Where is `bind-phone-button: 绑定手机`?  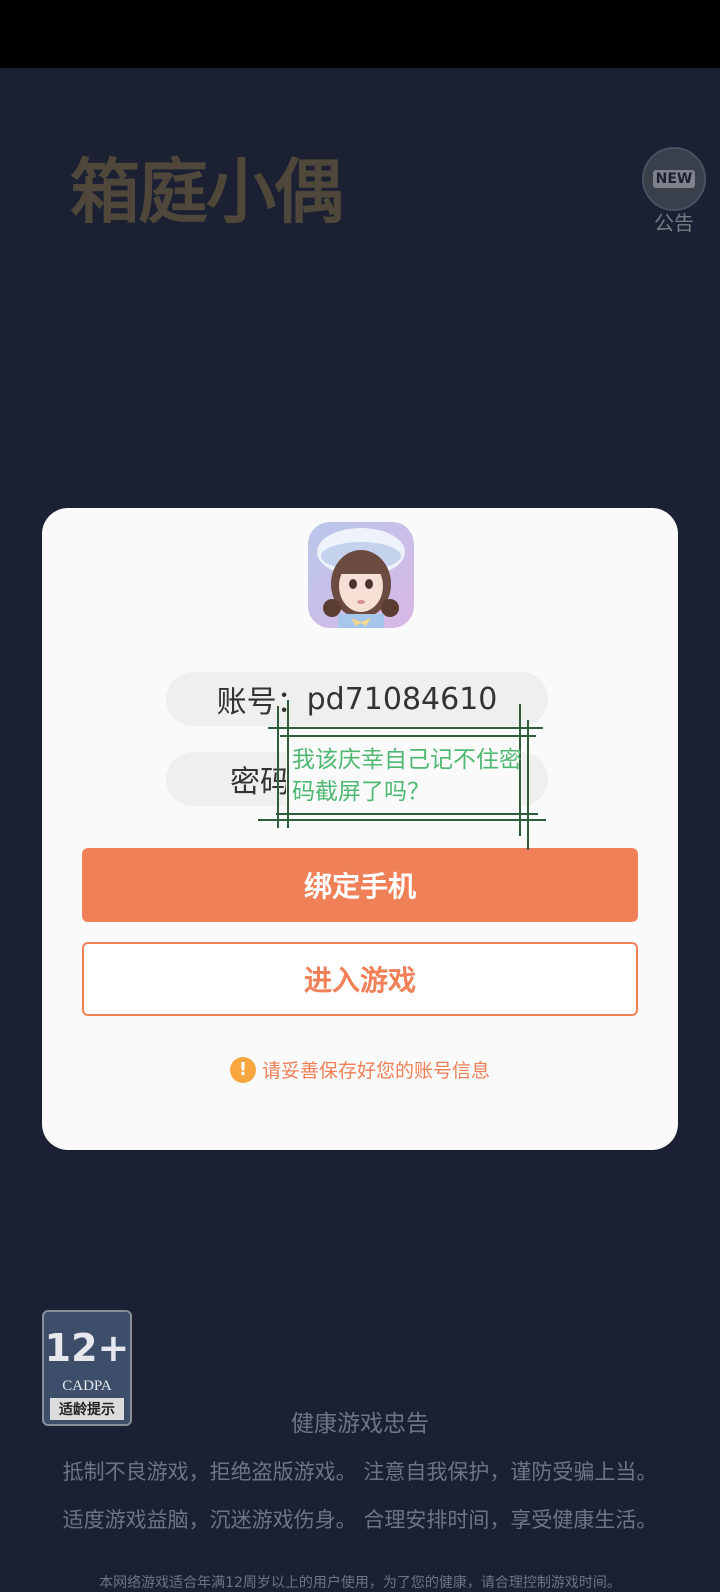
bind-phone-button: 绑定手机 is located at coordinates (360, 885).